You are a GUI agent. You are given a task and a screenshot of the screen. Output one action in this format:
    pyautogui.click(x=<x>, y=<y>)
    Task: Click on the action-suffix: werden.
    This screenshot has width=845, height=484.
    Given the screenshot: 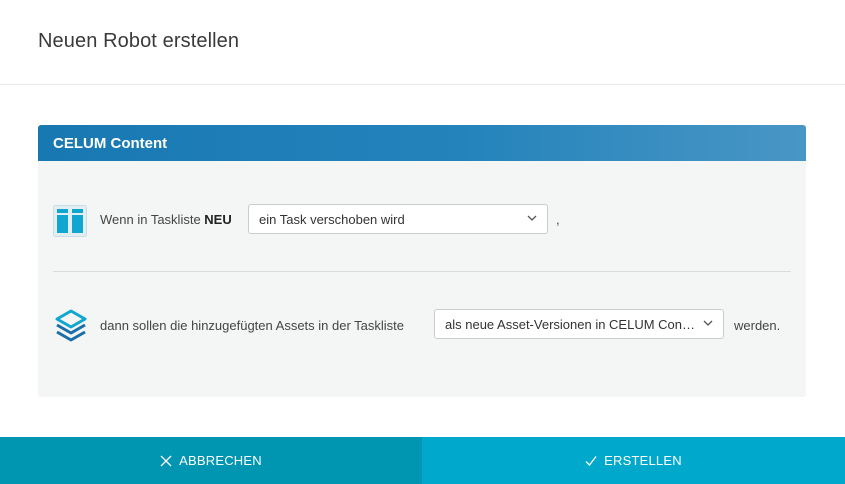 What is the action you would take?
    pyautogui.click(x=757, y=325)
    